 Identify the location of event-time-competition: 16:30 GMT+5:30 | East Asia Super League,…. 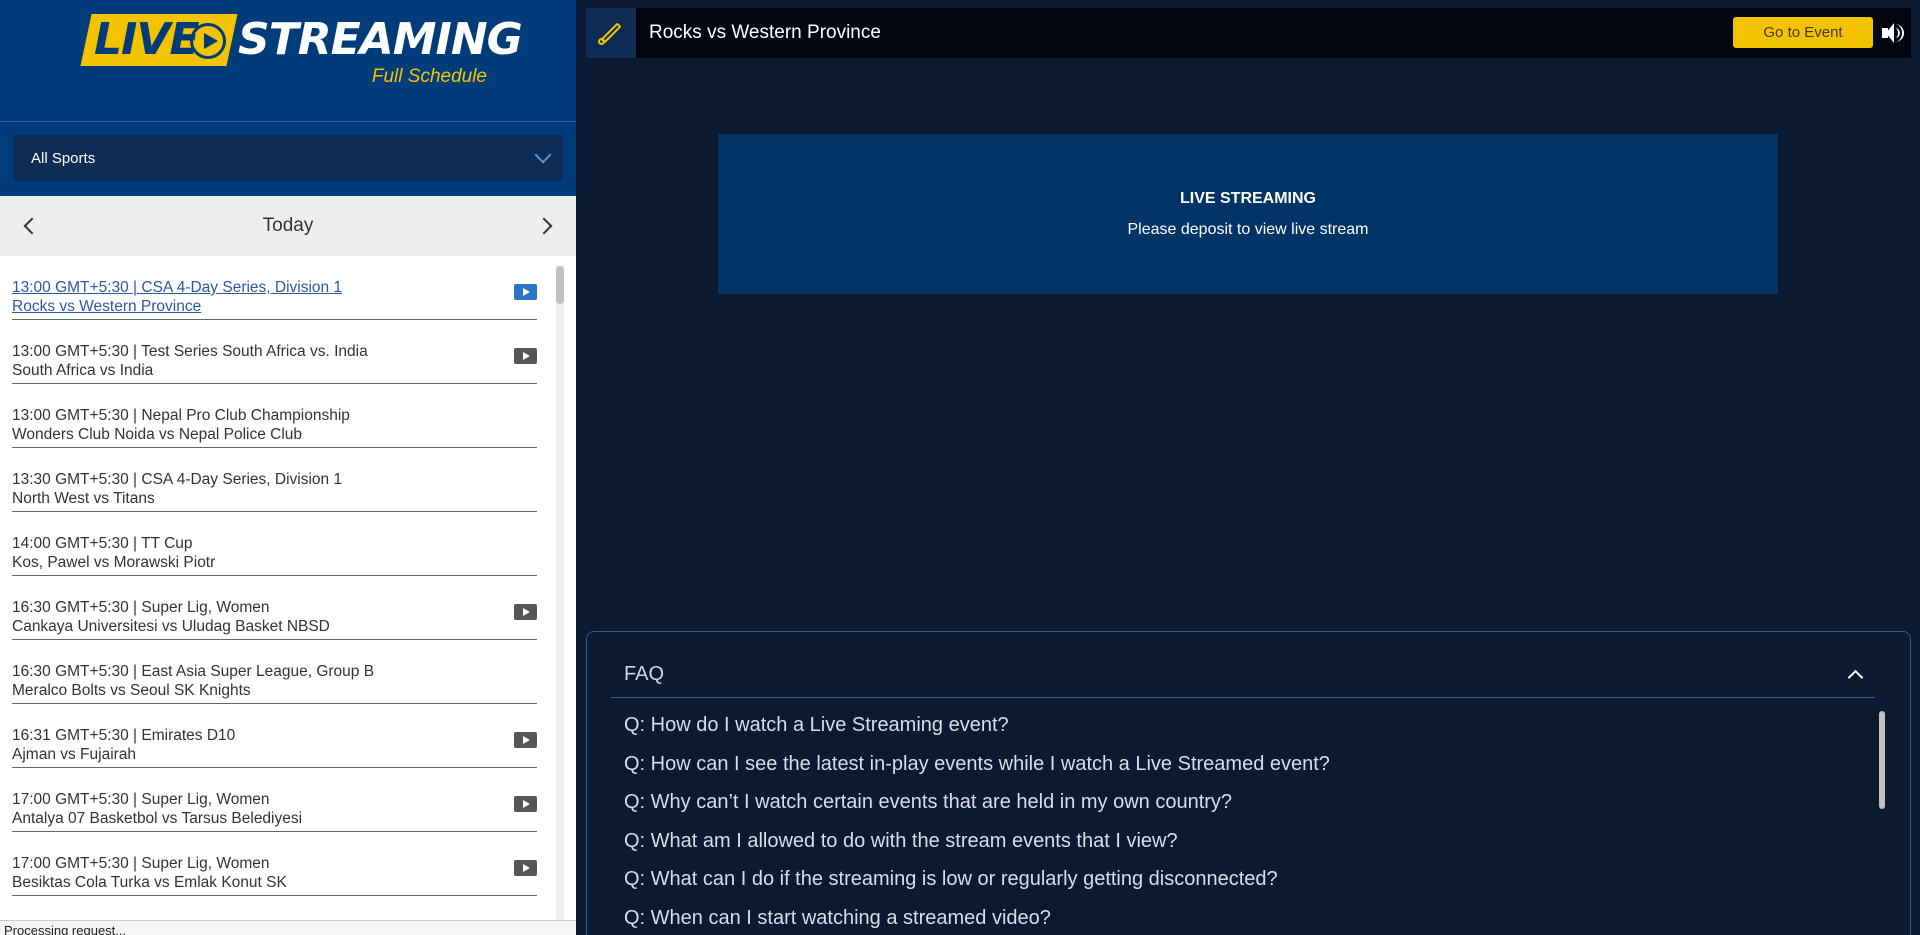
(193, 671).